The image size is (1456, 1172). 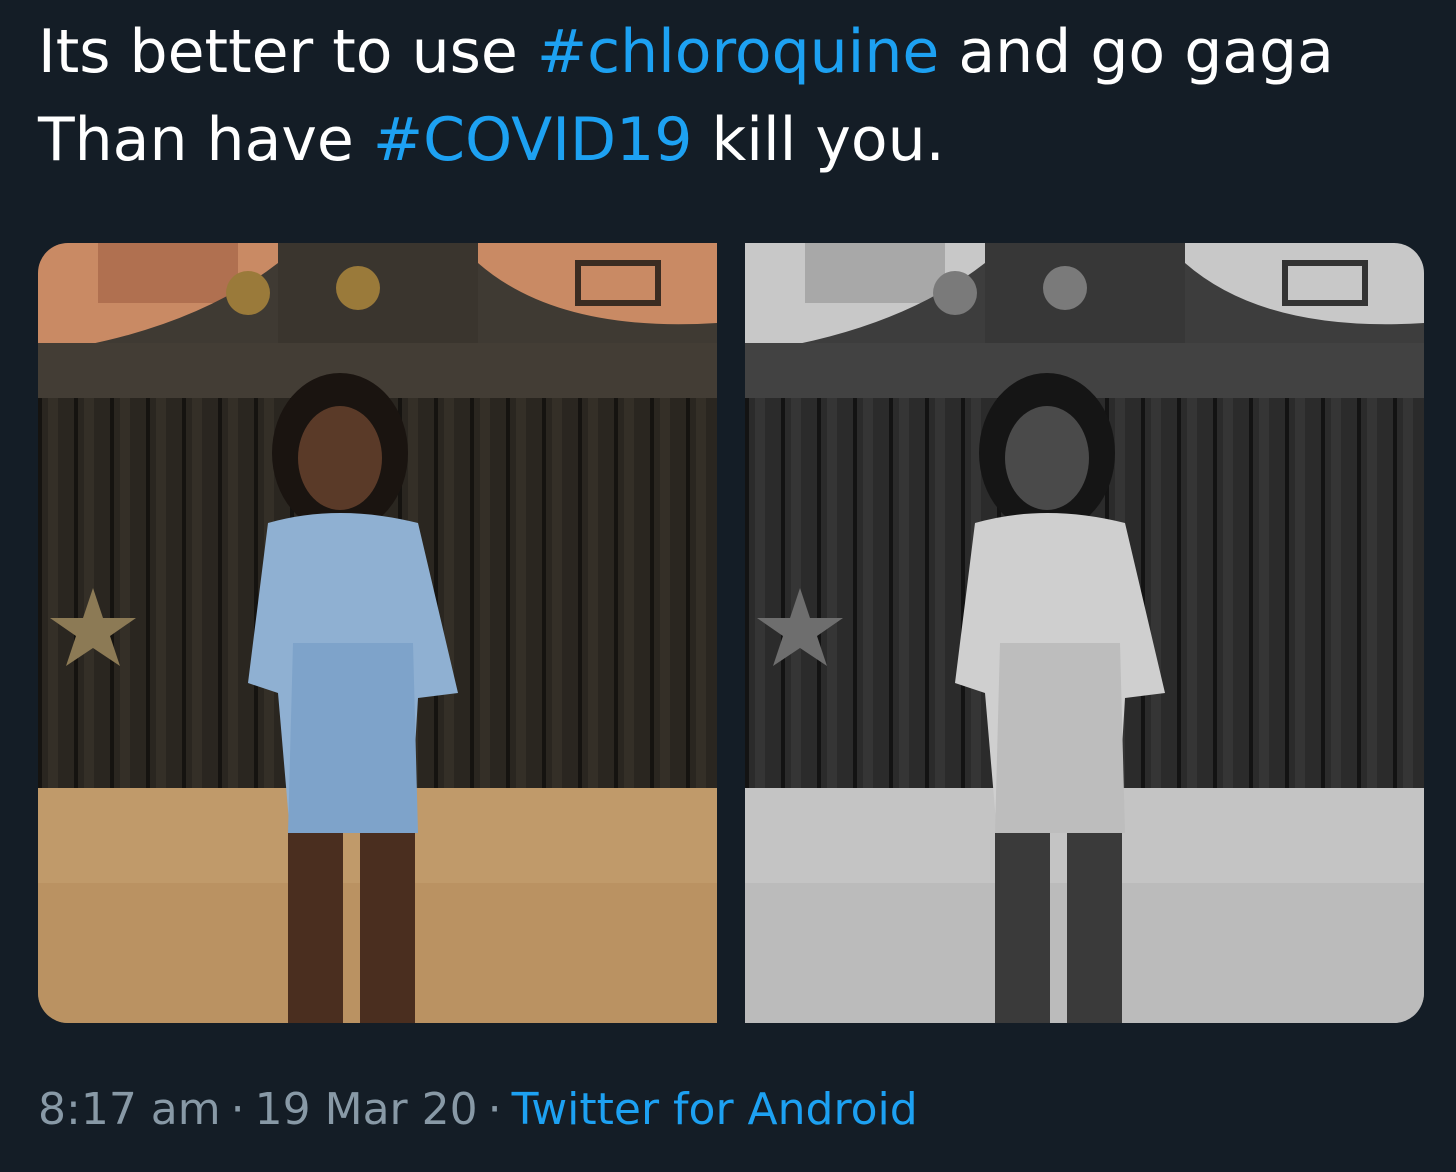 I want to click on hashtag-link-chloroquine: #chloroquine, so click(x=738, y=52).